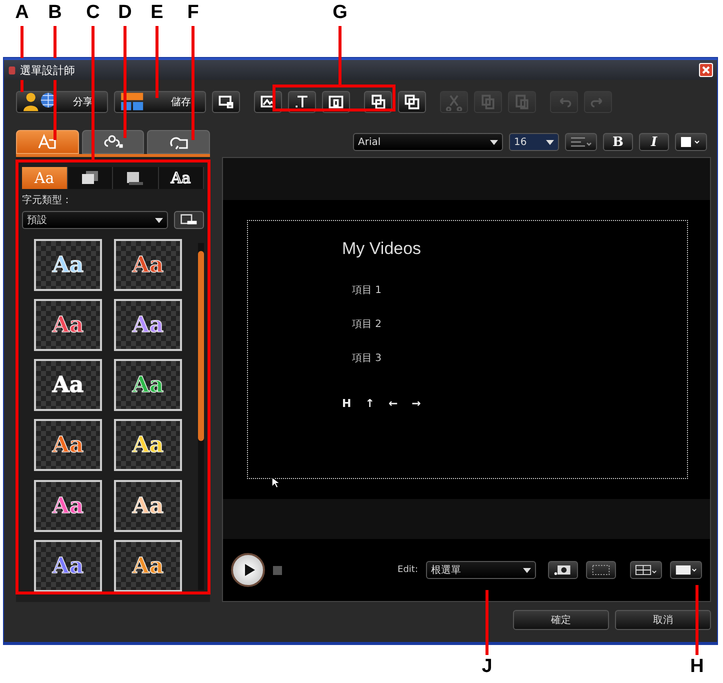 This screenshot has height=683, width=723. I want to click on dialog-button: 確定, so click(561, 620).